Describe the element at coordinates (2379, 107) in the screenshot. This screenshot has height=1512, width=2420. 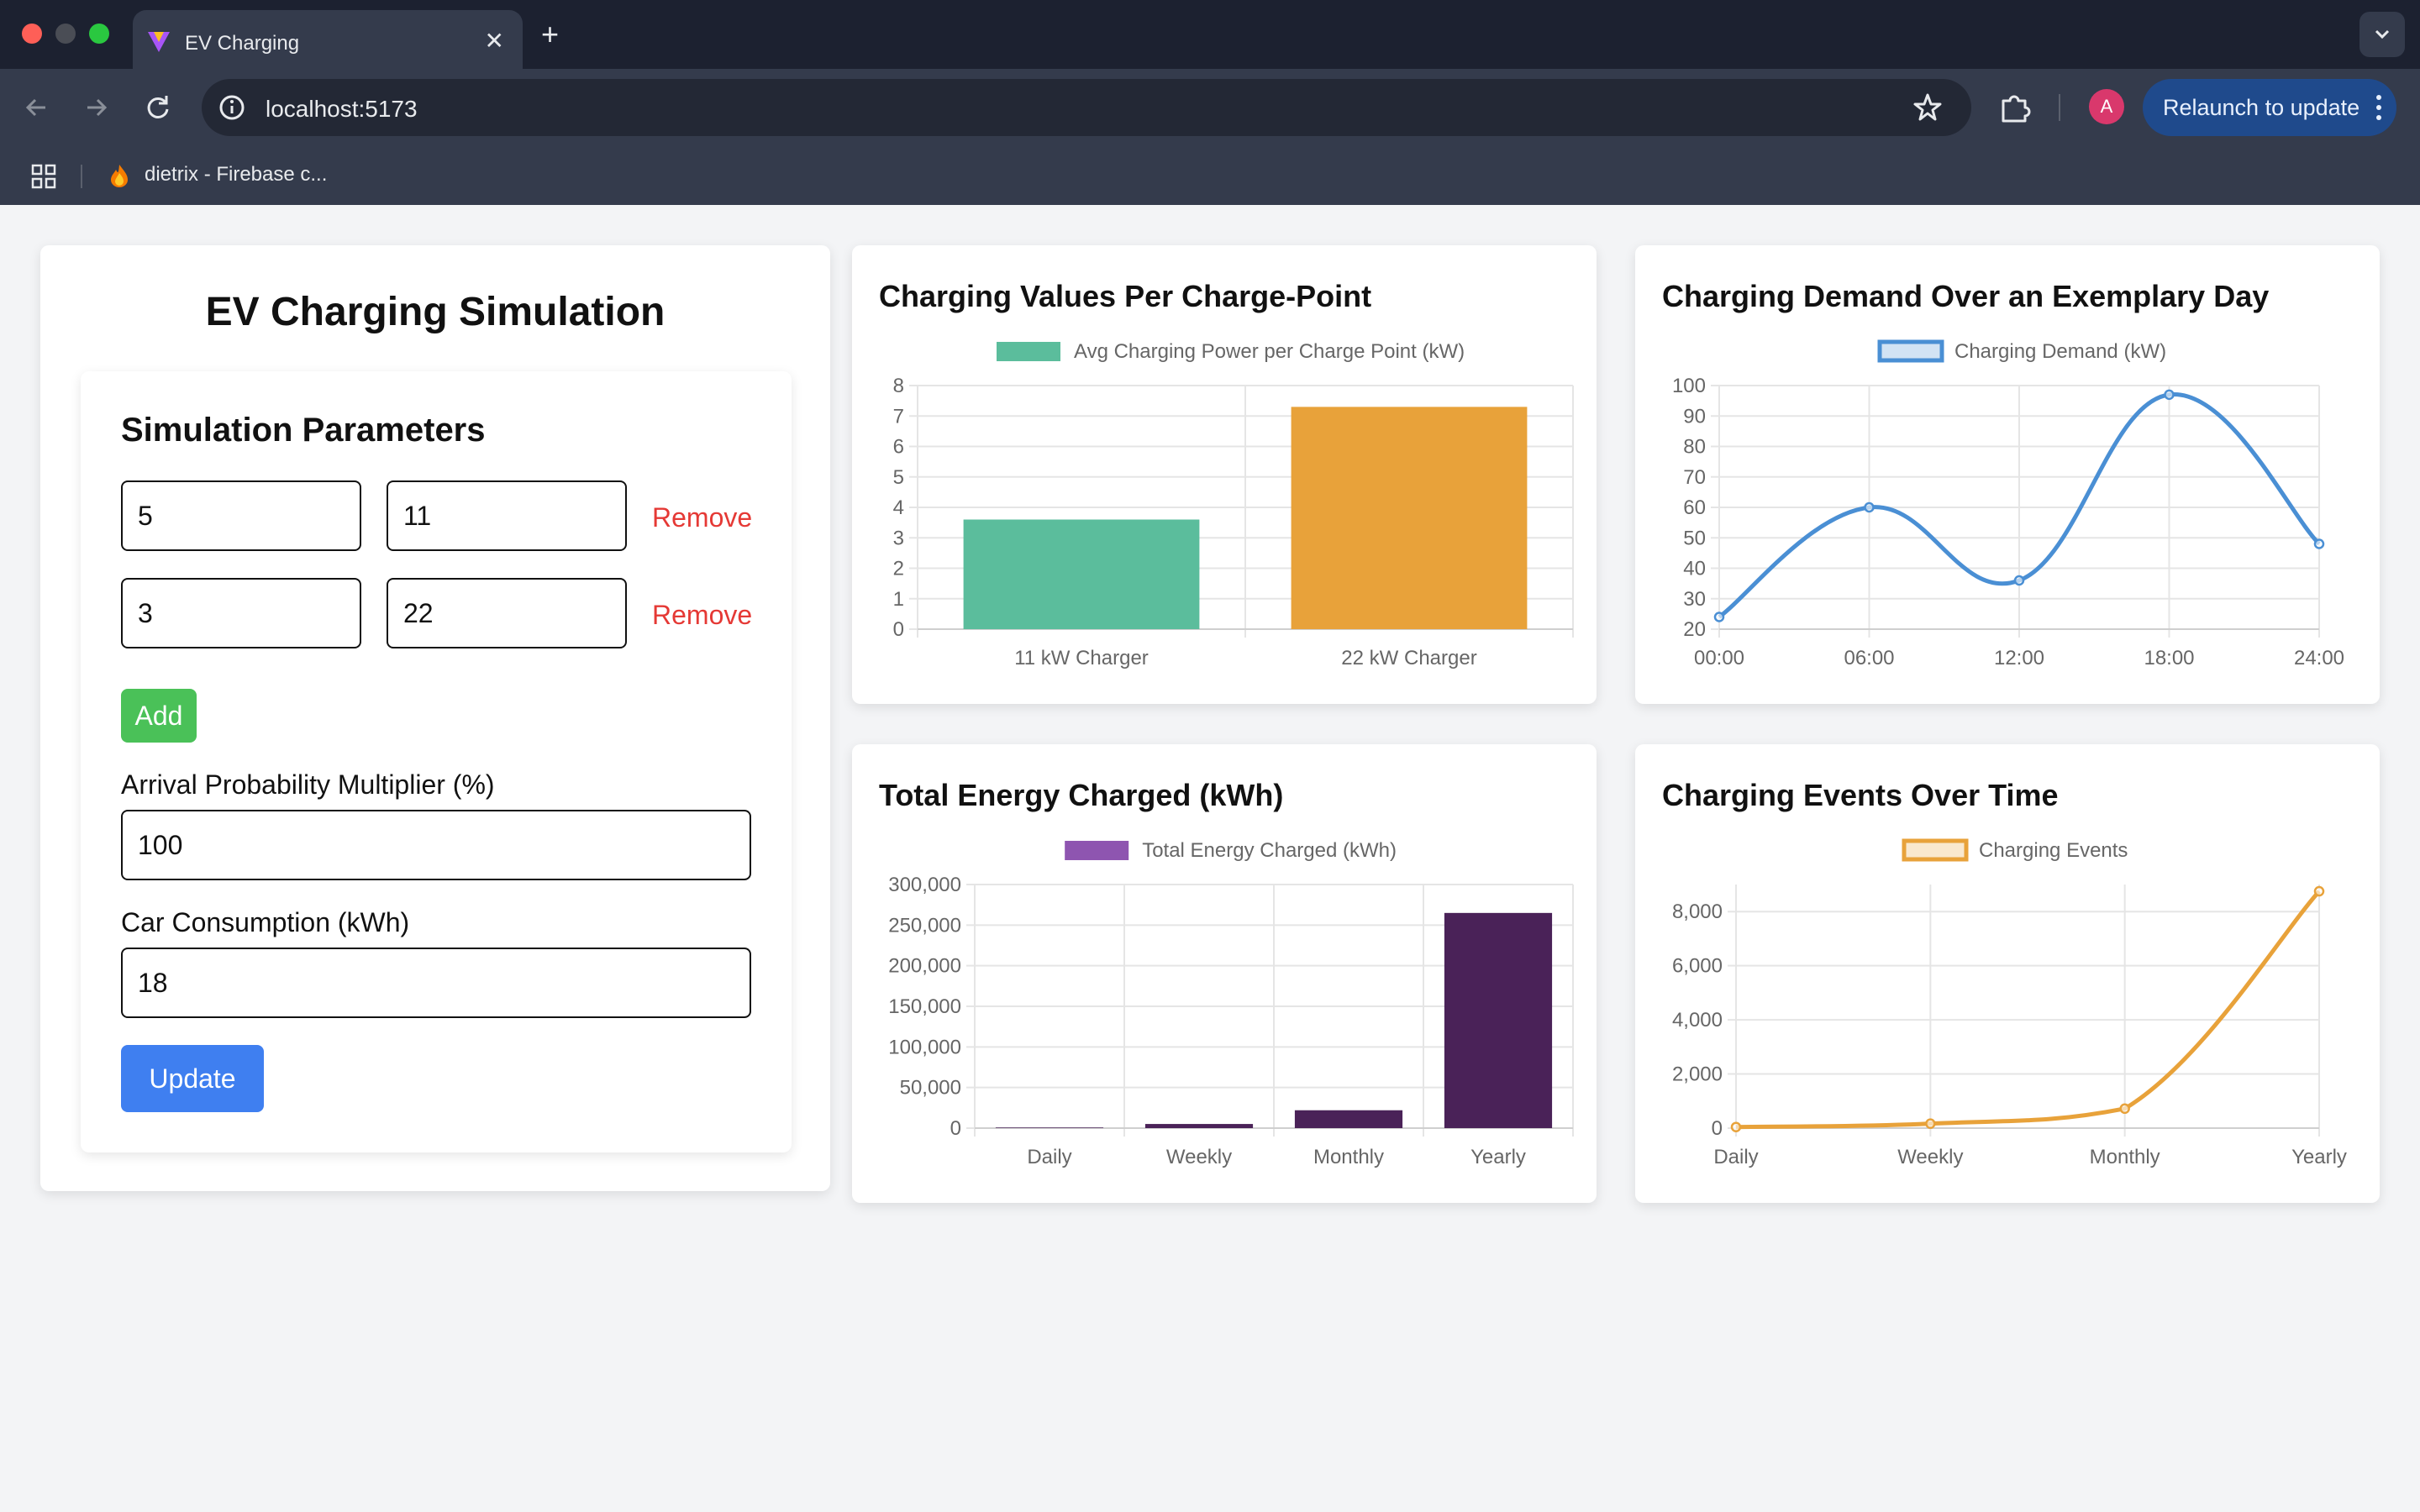
I see `kebab-menu-icon` at that location.